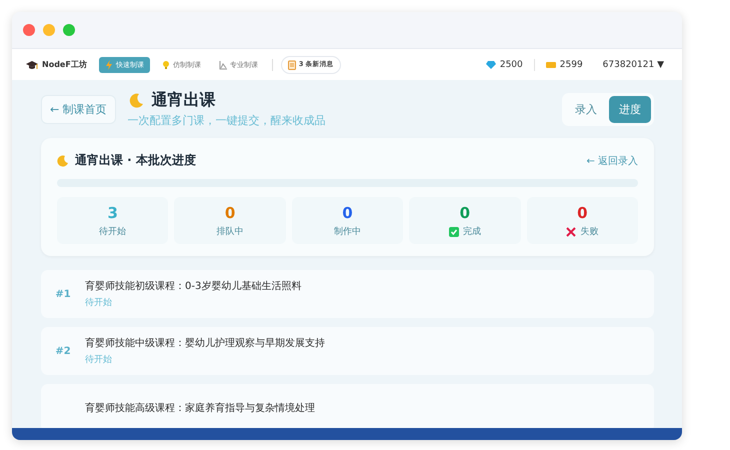  What do you see at coordinates (586, 109) in the screenshot?
I see `mode-tab: 录入` at bounding box center [586, 109].